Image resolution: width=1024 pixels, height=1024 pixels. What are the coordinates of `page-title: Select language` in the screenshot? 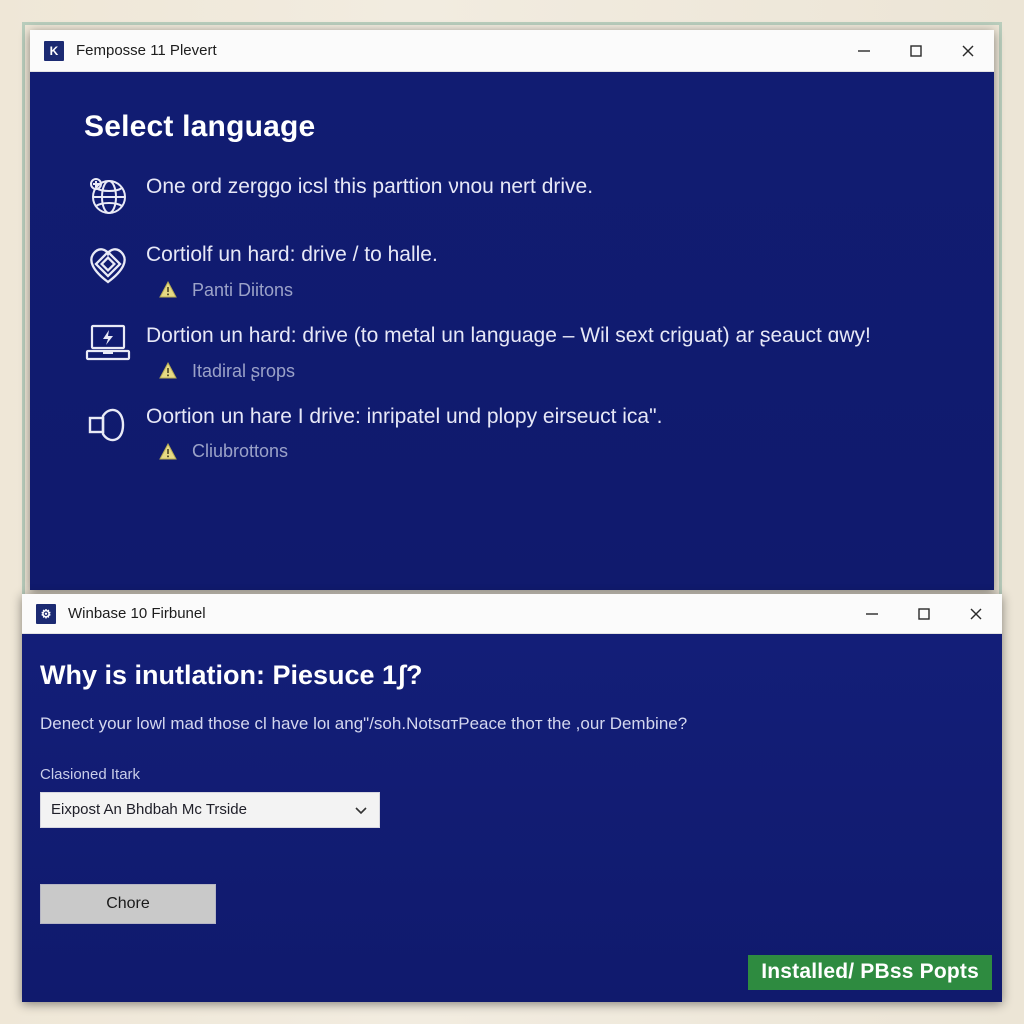 It's located at (200, 126).